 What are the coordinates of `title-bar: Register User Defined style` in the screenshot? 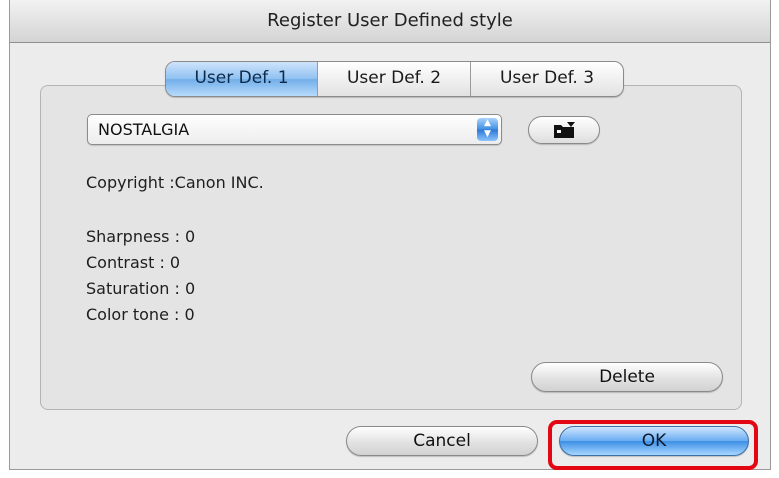 It's located at (390, 21).